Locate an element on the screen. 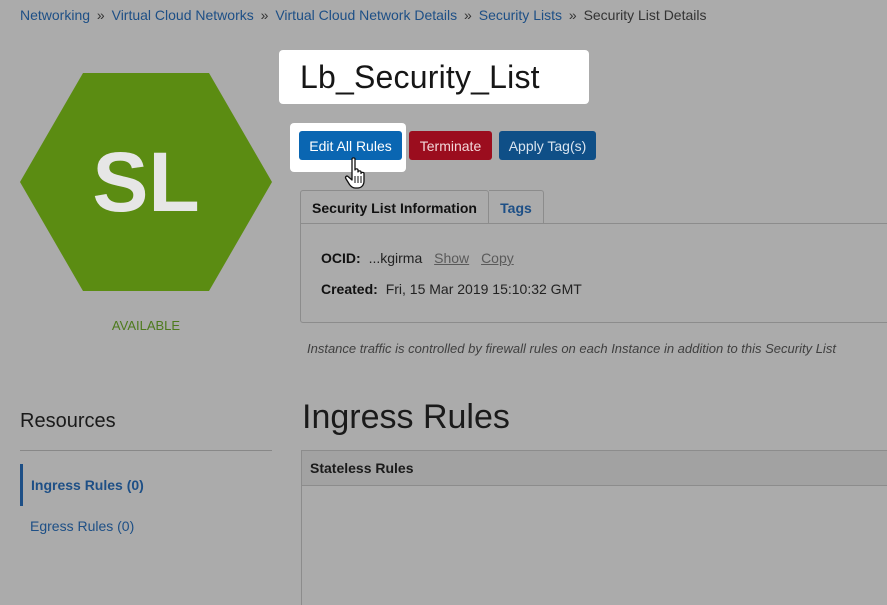 This screenshot has width=887, height=605. ocid-value: ...kgirma is located at coordinates (395, 258).